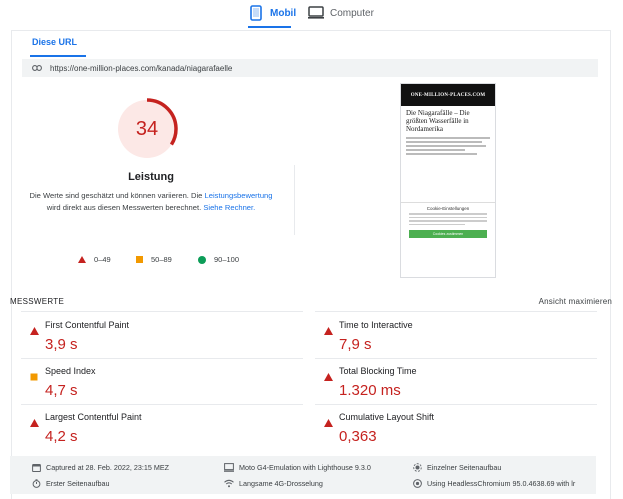 The width and height of the screenshot is (623, 499). I want to click on performance-title: Leistung, so click(151, 177).